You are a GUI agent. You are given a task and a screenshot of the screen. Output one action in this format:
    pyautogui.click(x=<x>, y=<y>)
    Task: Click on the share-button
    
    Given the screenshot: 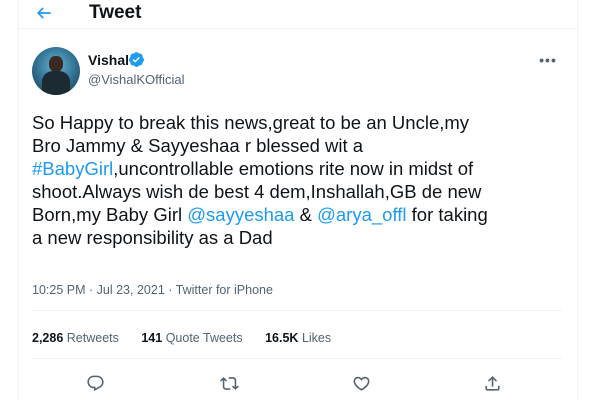 What is the action you would take?
    pyautogui.click(x=492, y=383)
    